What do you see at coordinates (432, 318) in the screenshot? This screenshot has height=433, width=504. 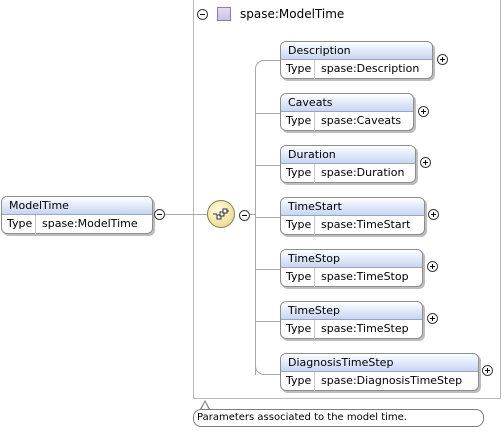 I see `expand-timestep-icon` at bounding box center [432, 318].